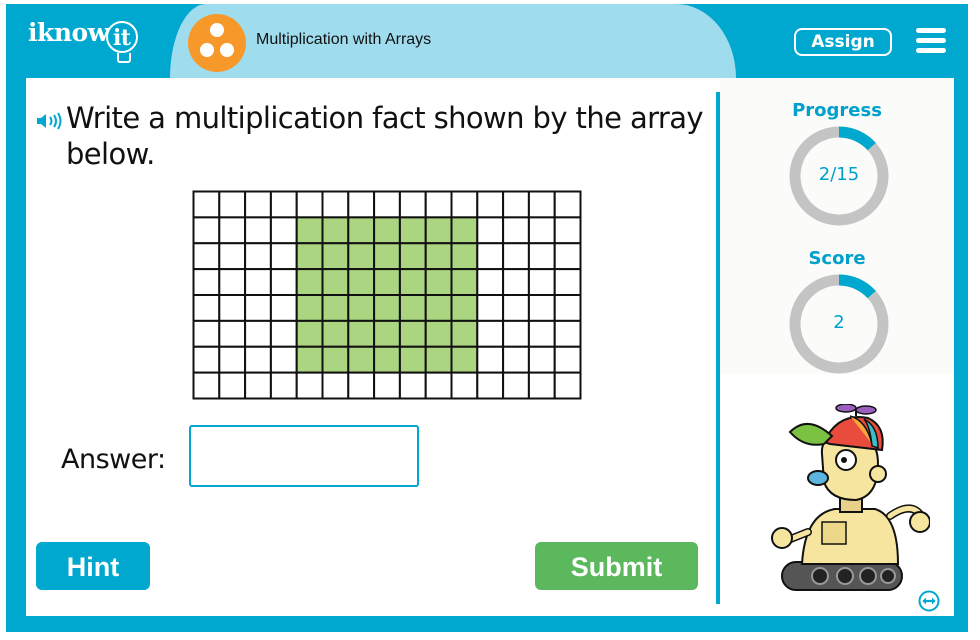  Describe the element at coordinates (50, 121) in the screenshot. I see `speaker-icon` at that location.